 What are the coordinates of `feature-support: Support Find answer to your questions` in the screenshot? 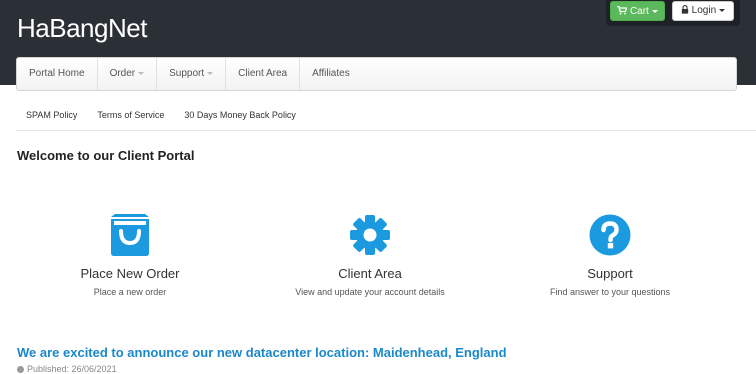 It's located at (610, 255).